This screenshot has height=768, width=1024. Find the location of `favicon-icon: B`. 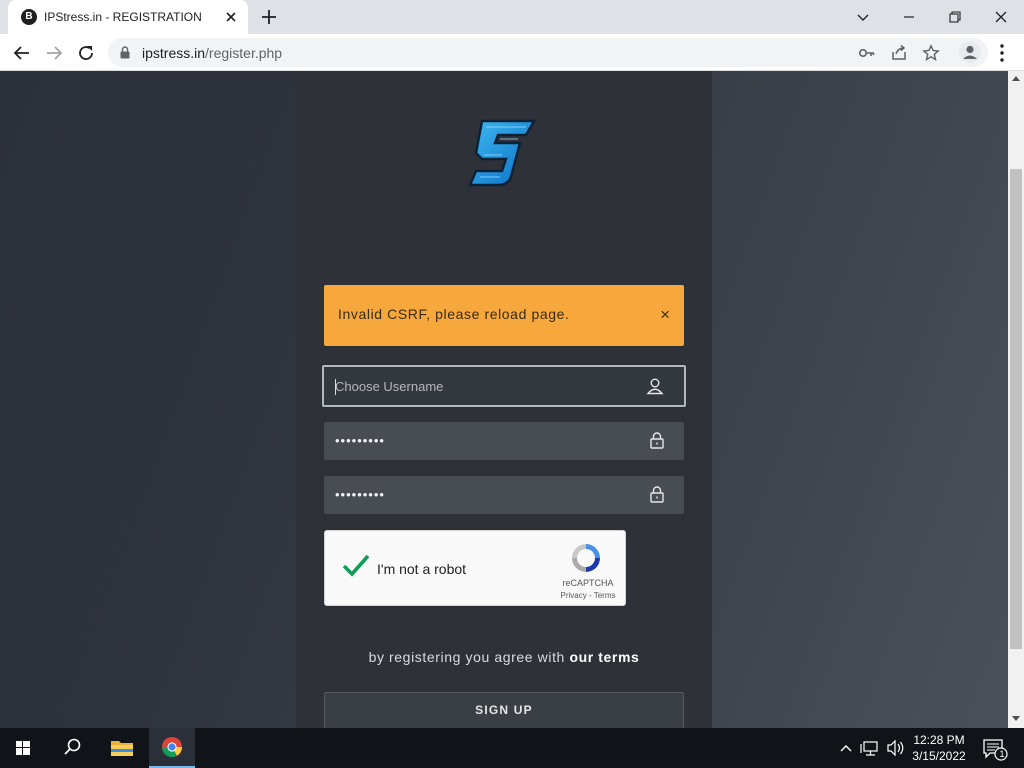

favicon-icon: B is located at coordinates (29, 17).